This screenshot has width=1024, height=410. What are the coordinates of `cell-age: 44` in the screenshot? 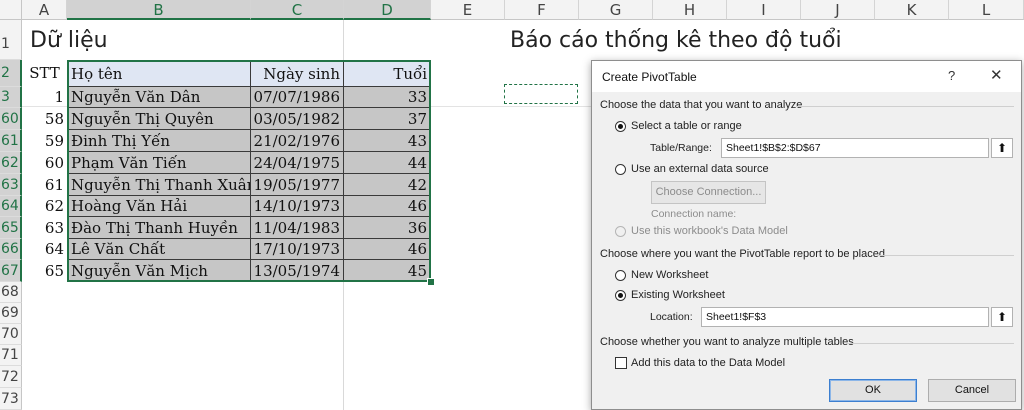 It's located at (387, 163).